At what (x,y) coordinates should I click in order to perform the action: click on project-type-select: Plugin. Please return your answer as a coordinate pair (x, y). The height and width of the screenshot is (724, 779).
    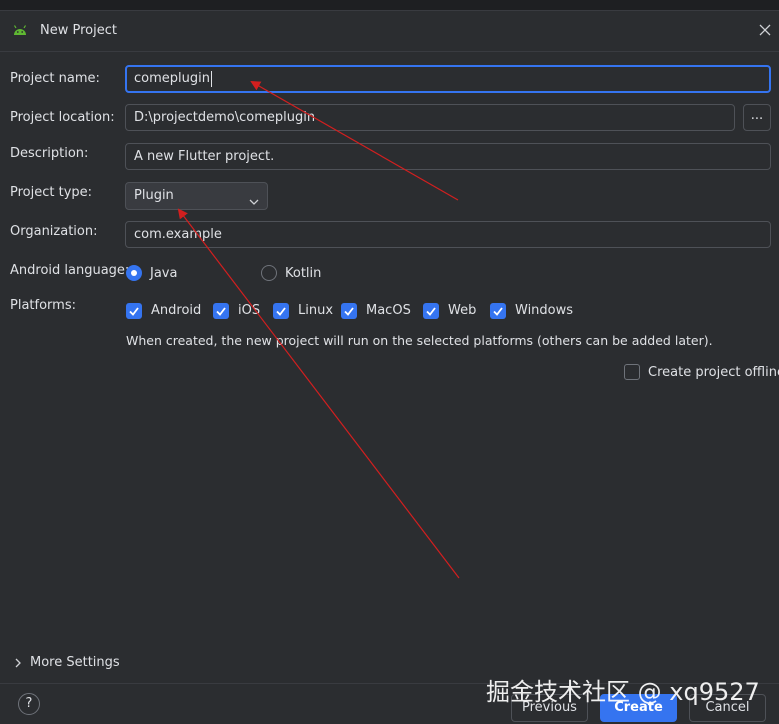
    Looking at the image, I should click on (196, 196).